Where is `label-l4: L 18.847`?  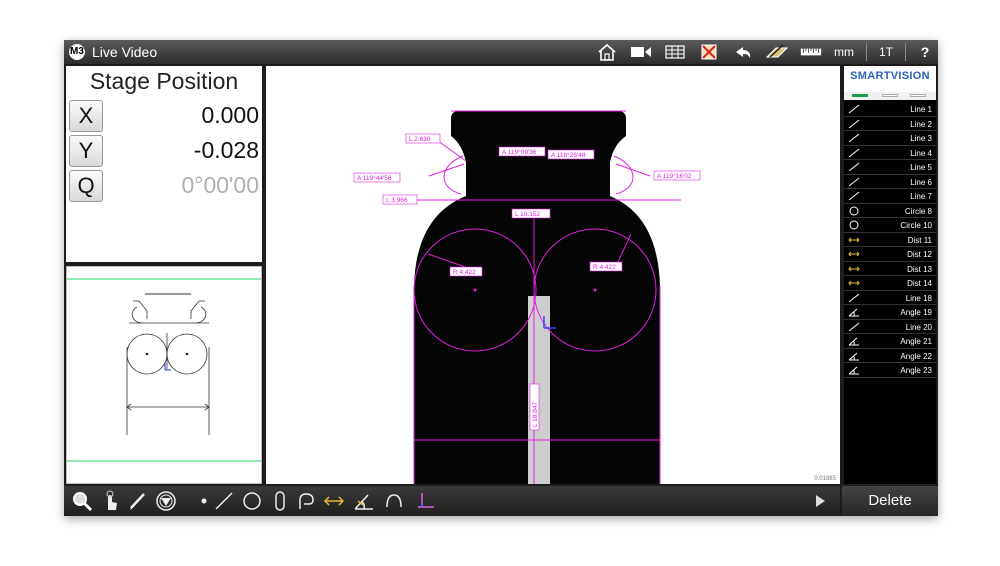
label-l4: L 18.847 is located at coordinates (535, 414).